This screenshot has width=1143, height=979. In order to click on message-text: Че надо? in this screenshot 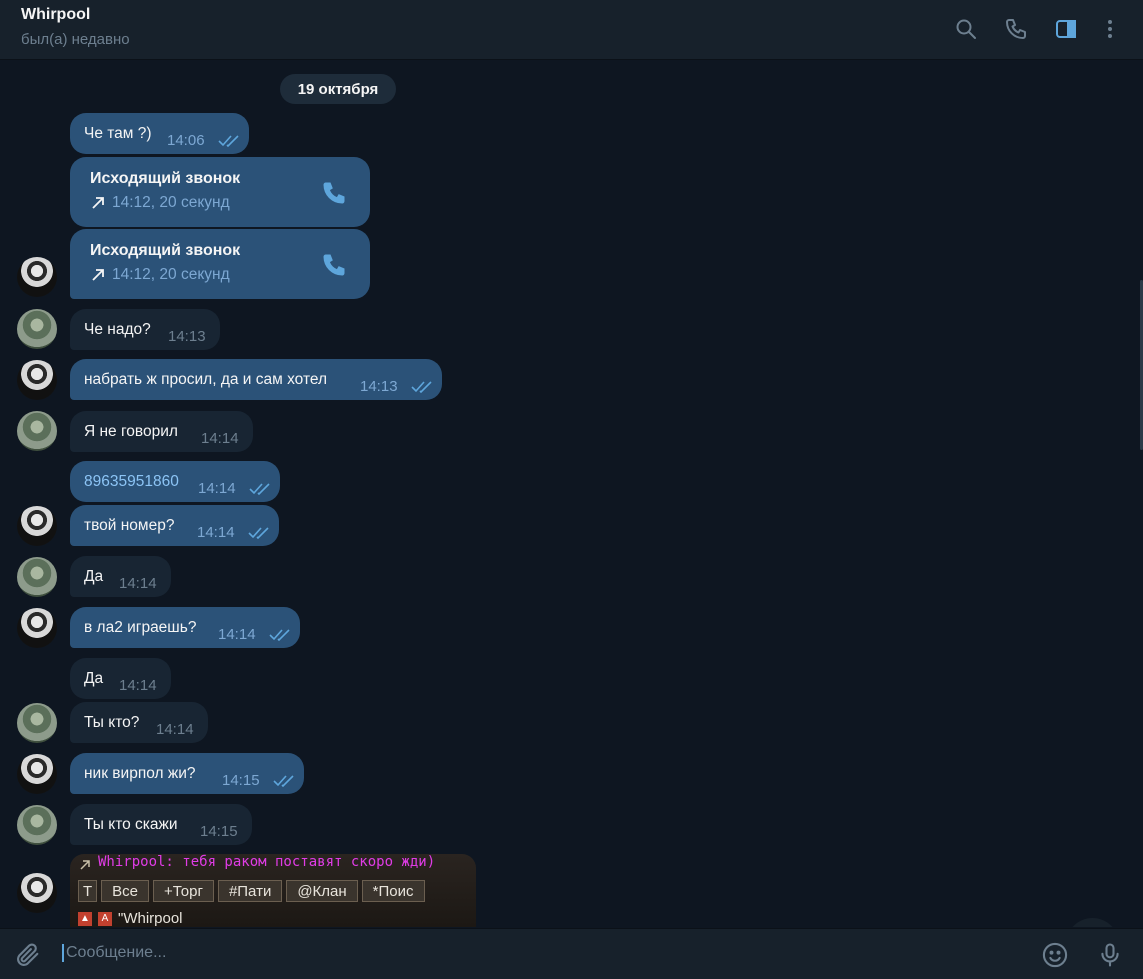, I will do `click(117, 329)`.